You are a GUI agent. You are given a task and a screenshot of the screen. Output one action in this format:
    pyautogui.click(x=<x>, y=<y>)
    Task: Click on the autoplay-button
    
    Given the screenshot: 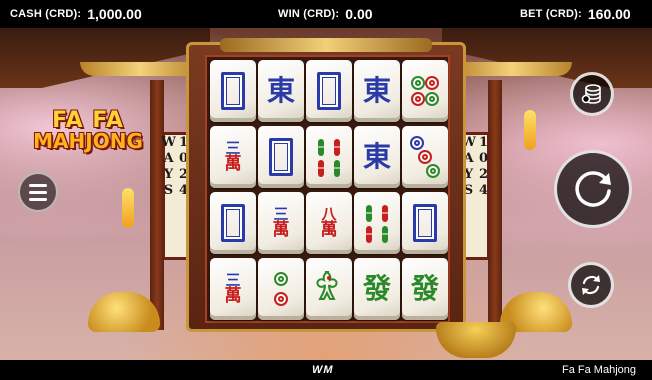 What is the action you would take?
    pyautogui.click(x=591, y=285)
    